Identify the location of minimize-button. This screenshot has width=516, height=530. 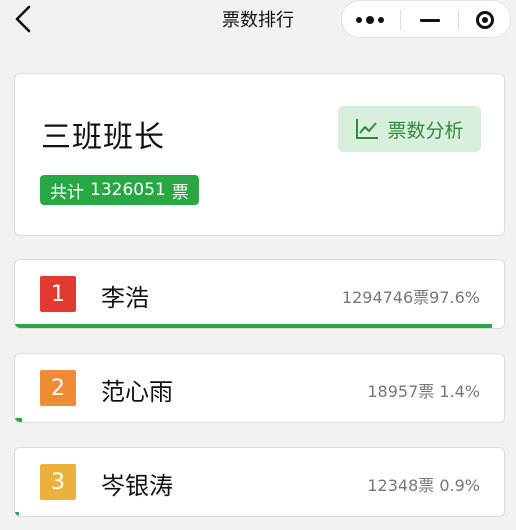
(430, 20).